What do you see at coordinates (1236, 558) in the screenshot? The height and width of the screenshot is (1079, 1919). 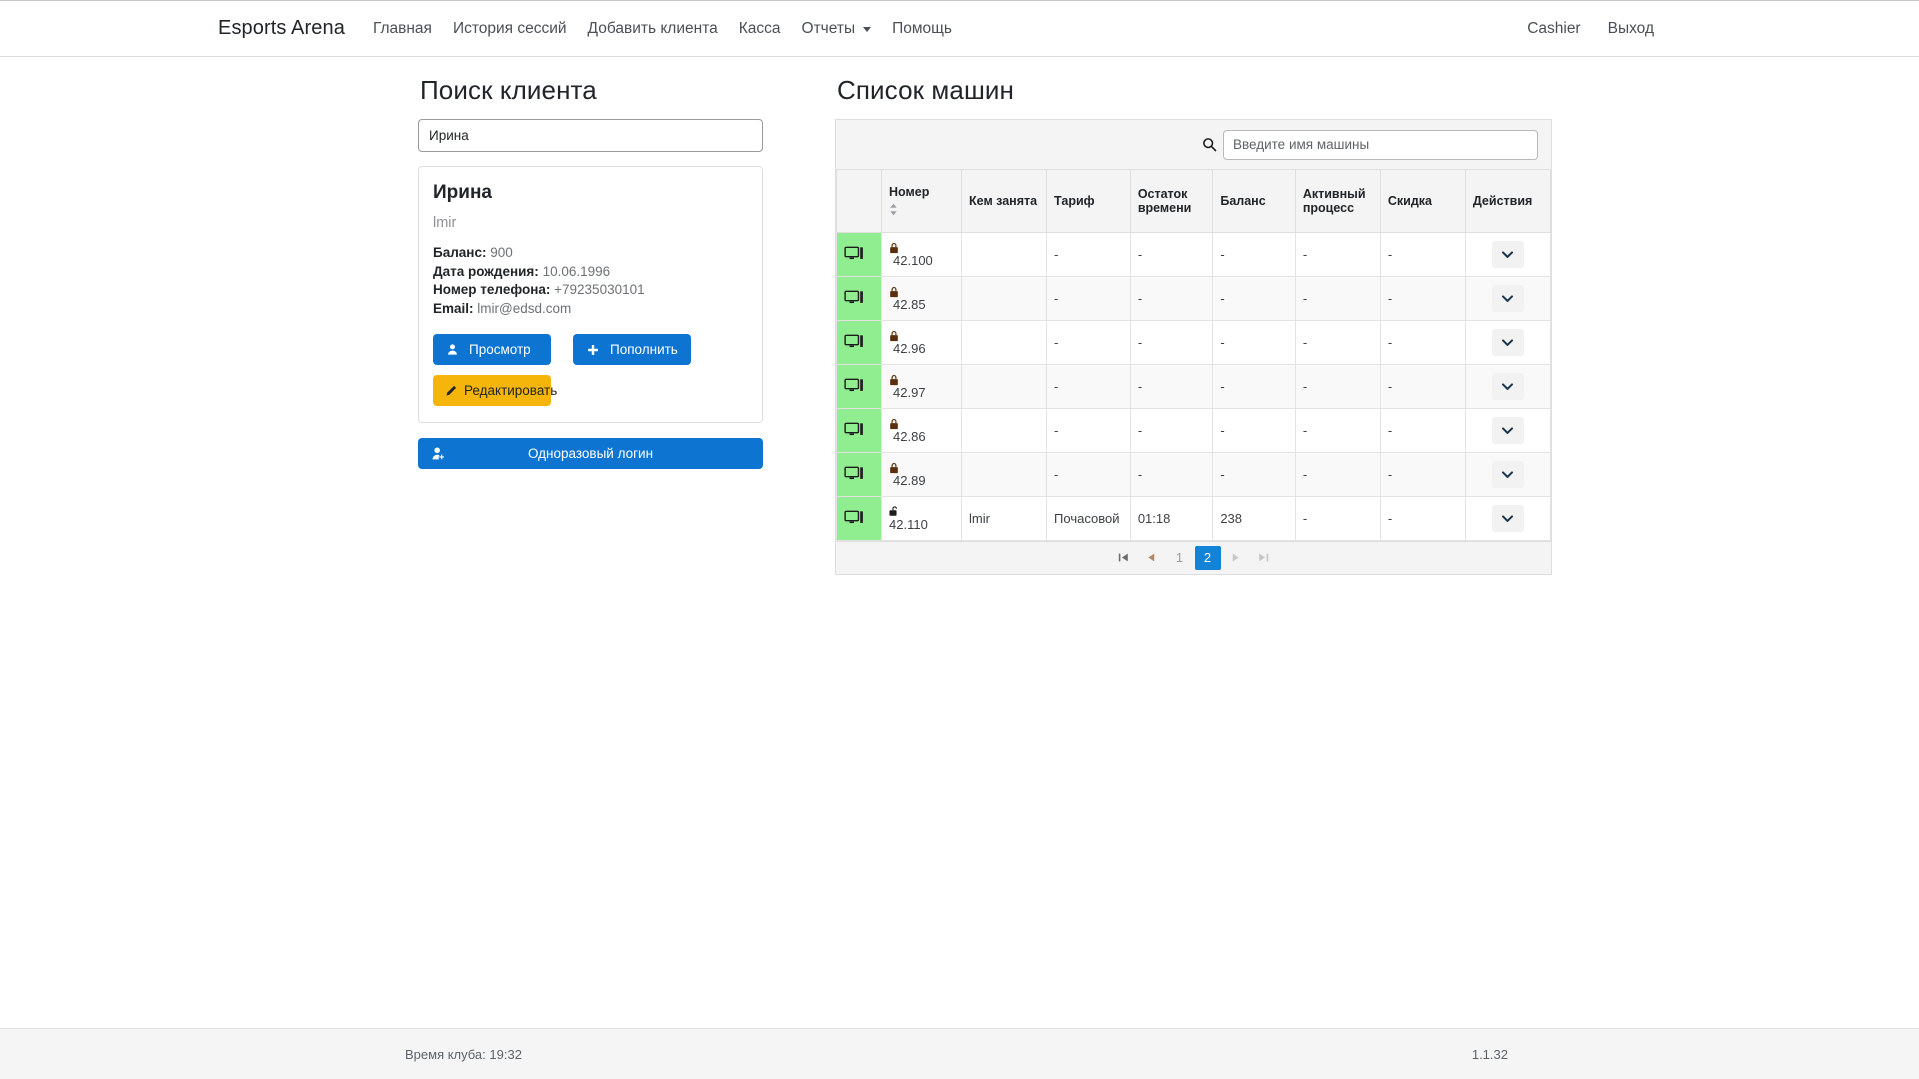 I see `pagination-next` at bounding box center [1236, 558].